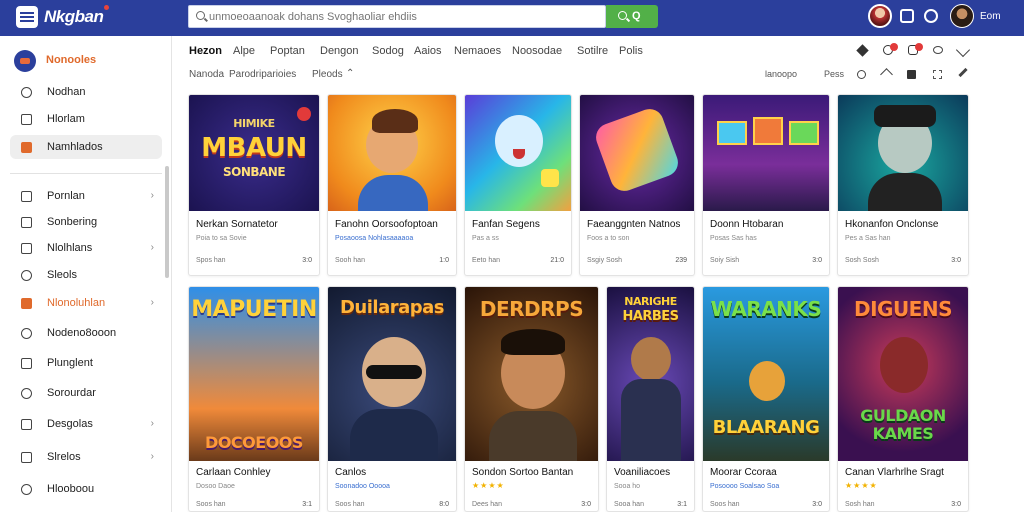 This screenshot has height=512, width=1024. I want to click on notifications-icon, so click(907, 16).